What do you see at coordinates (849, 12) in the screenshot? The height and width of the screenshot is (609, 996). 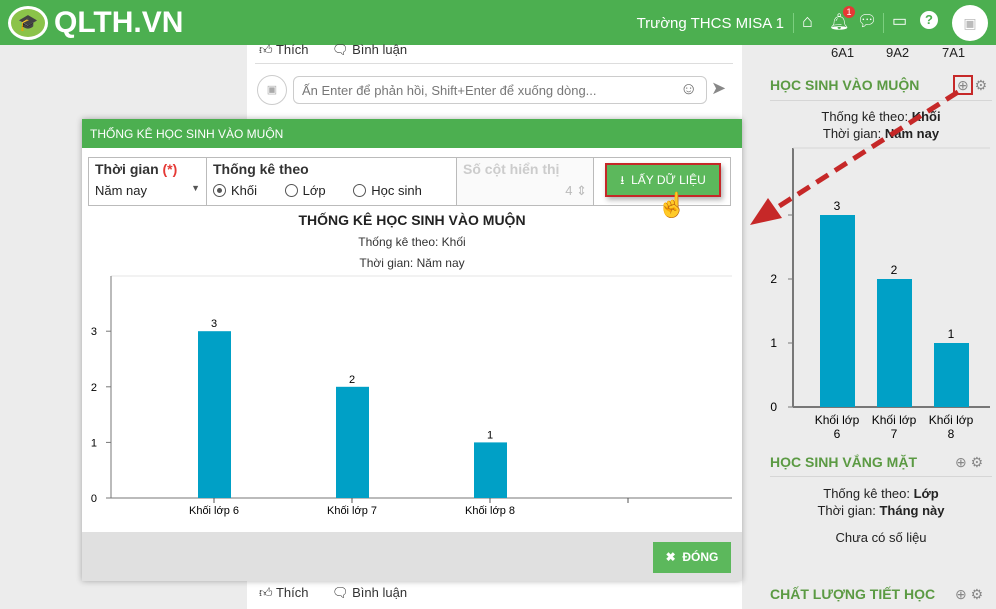 I see `notification-badge: 1` at bounding box center [849, 12].